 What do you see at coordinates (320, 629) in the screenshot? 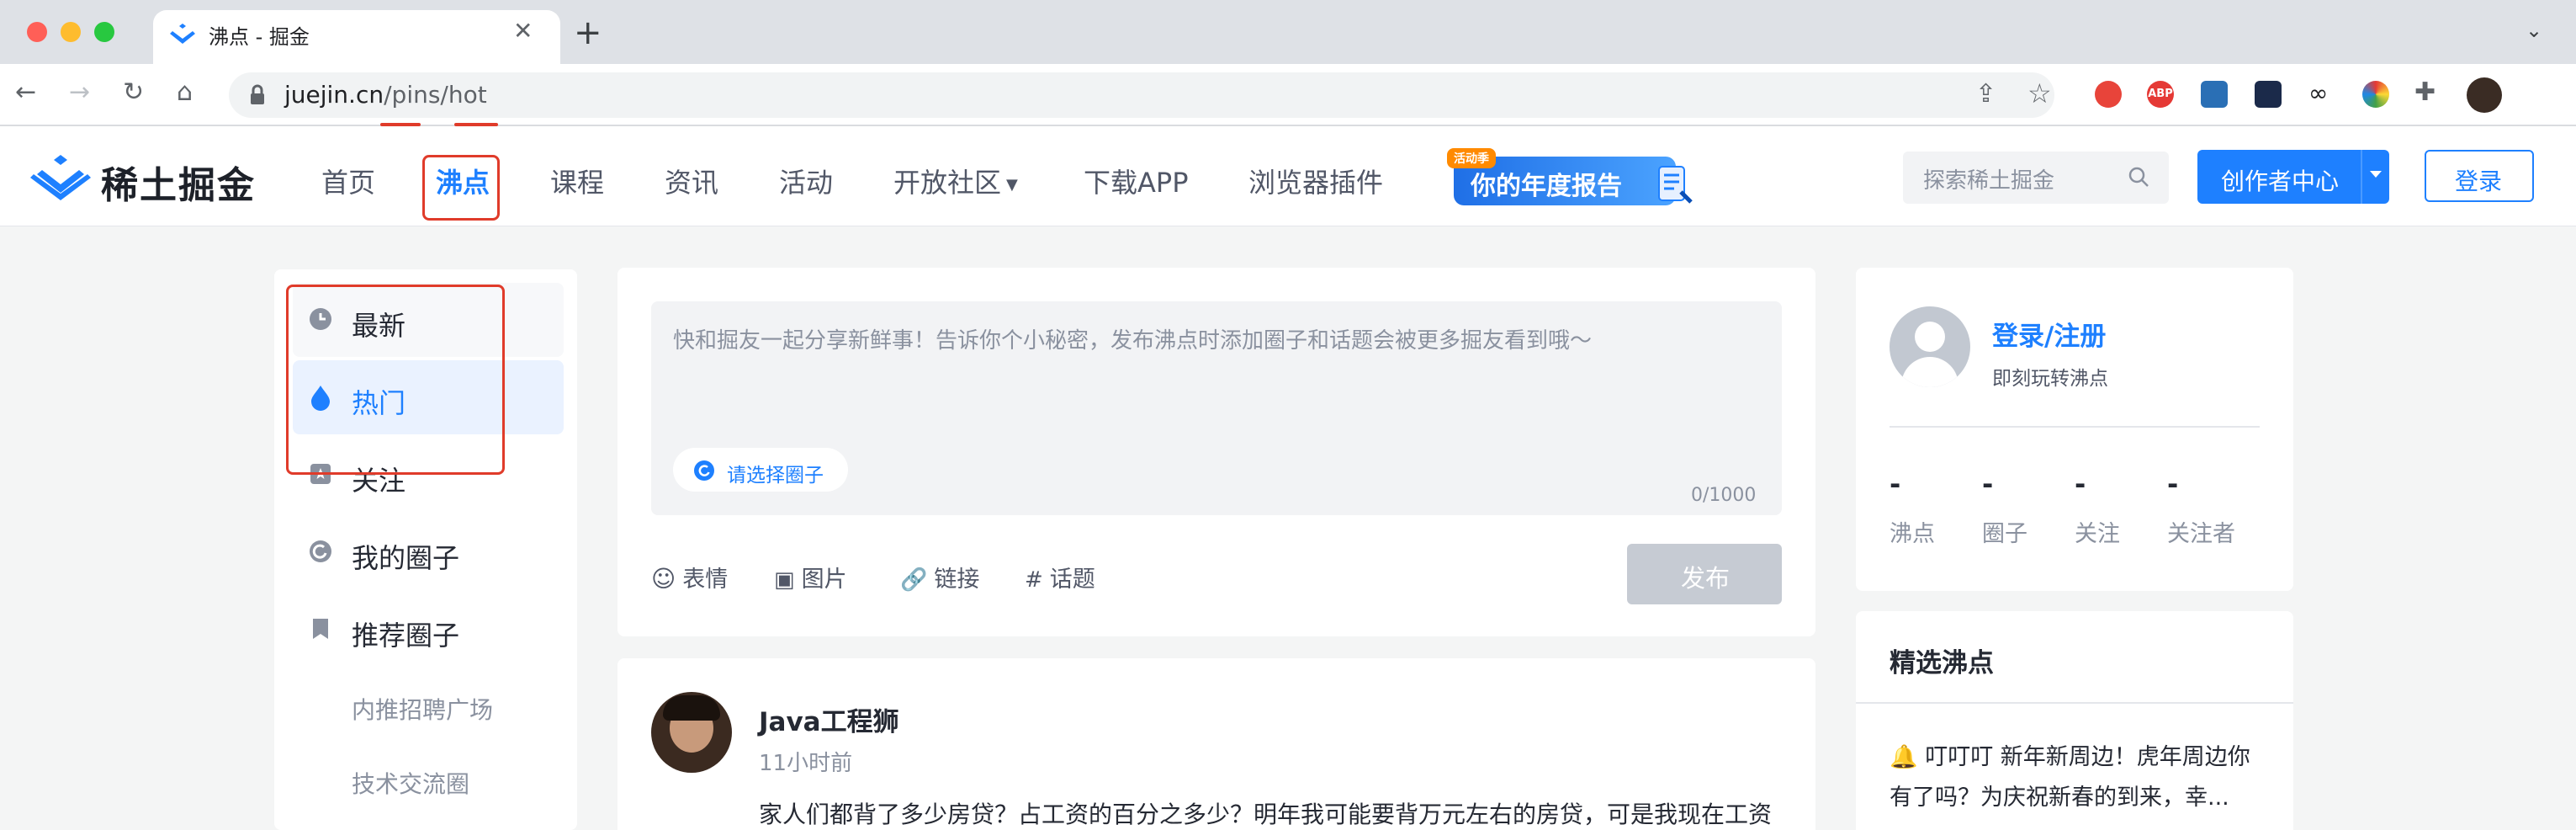
I see `bookmark-icon` at bounding box center [320, 629].